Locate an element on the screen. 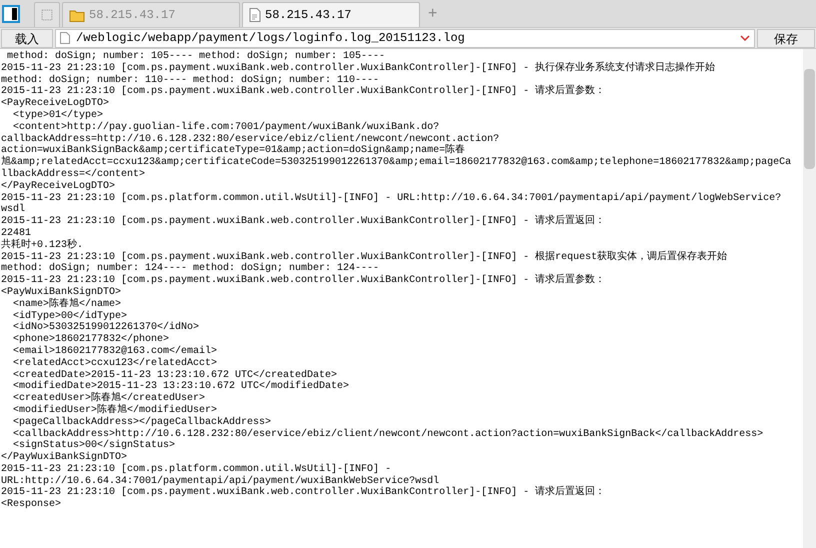 The width and height of the screenshot is (816, 548). load-button: 载入 is located at coordinates (27, 38).